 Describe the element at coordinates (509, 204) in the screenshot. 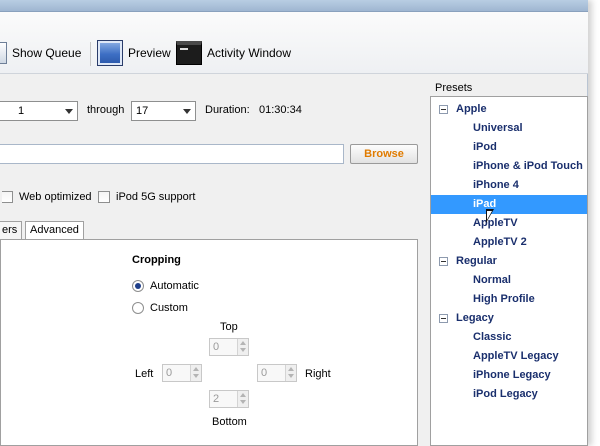

I see `preset-item-selected: iPad` at that location.